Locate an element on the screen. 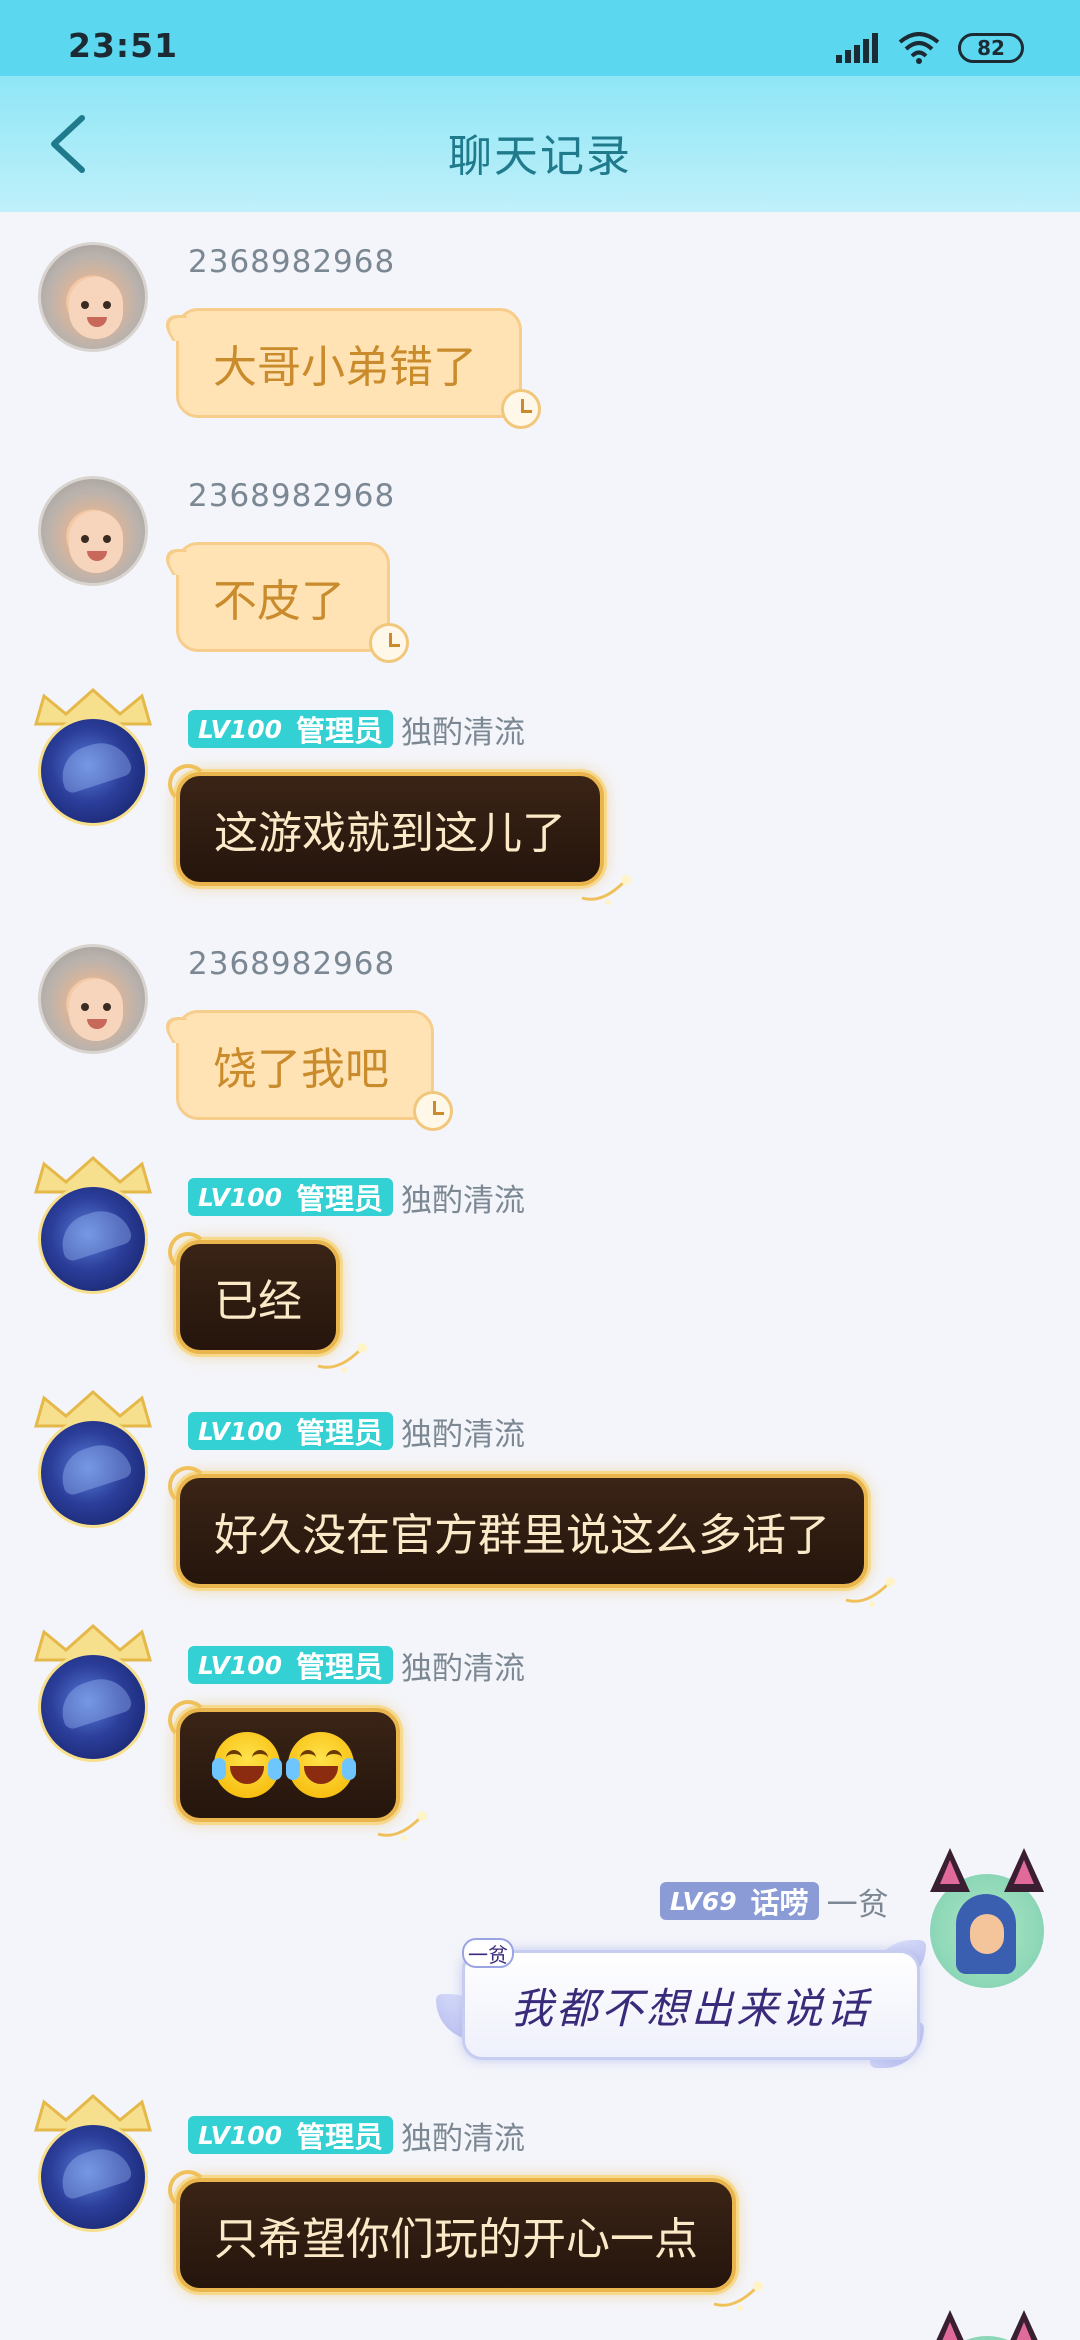 This screenshot has height=2340, width=1080. wifi-icon is located at coordinates (919, 48).